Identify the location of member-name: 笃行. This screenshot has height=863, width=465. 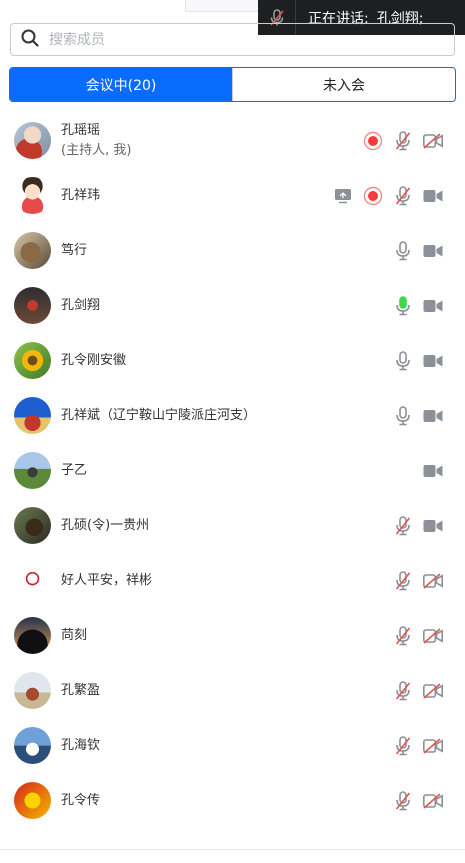
(74, 250).